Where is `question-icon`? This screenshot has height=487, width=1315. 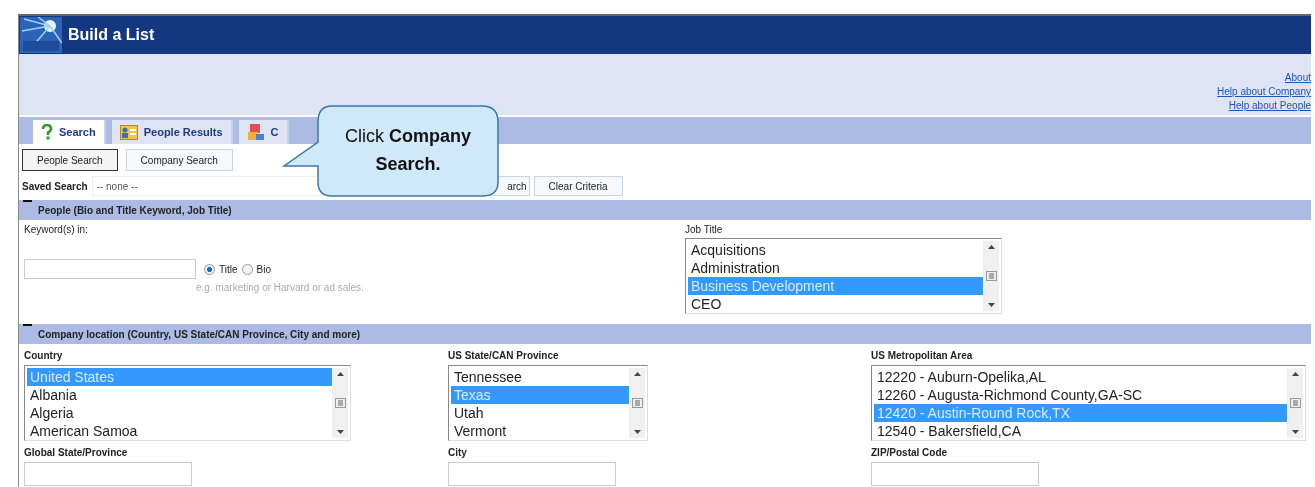 question-icon is located at coordinates (47, 132).